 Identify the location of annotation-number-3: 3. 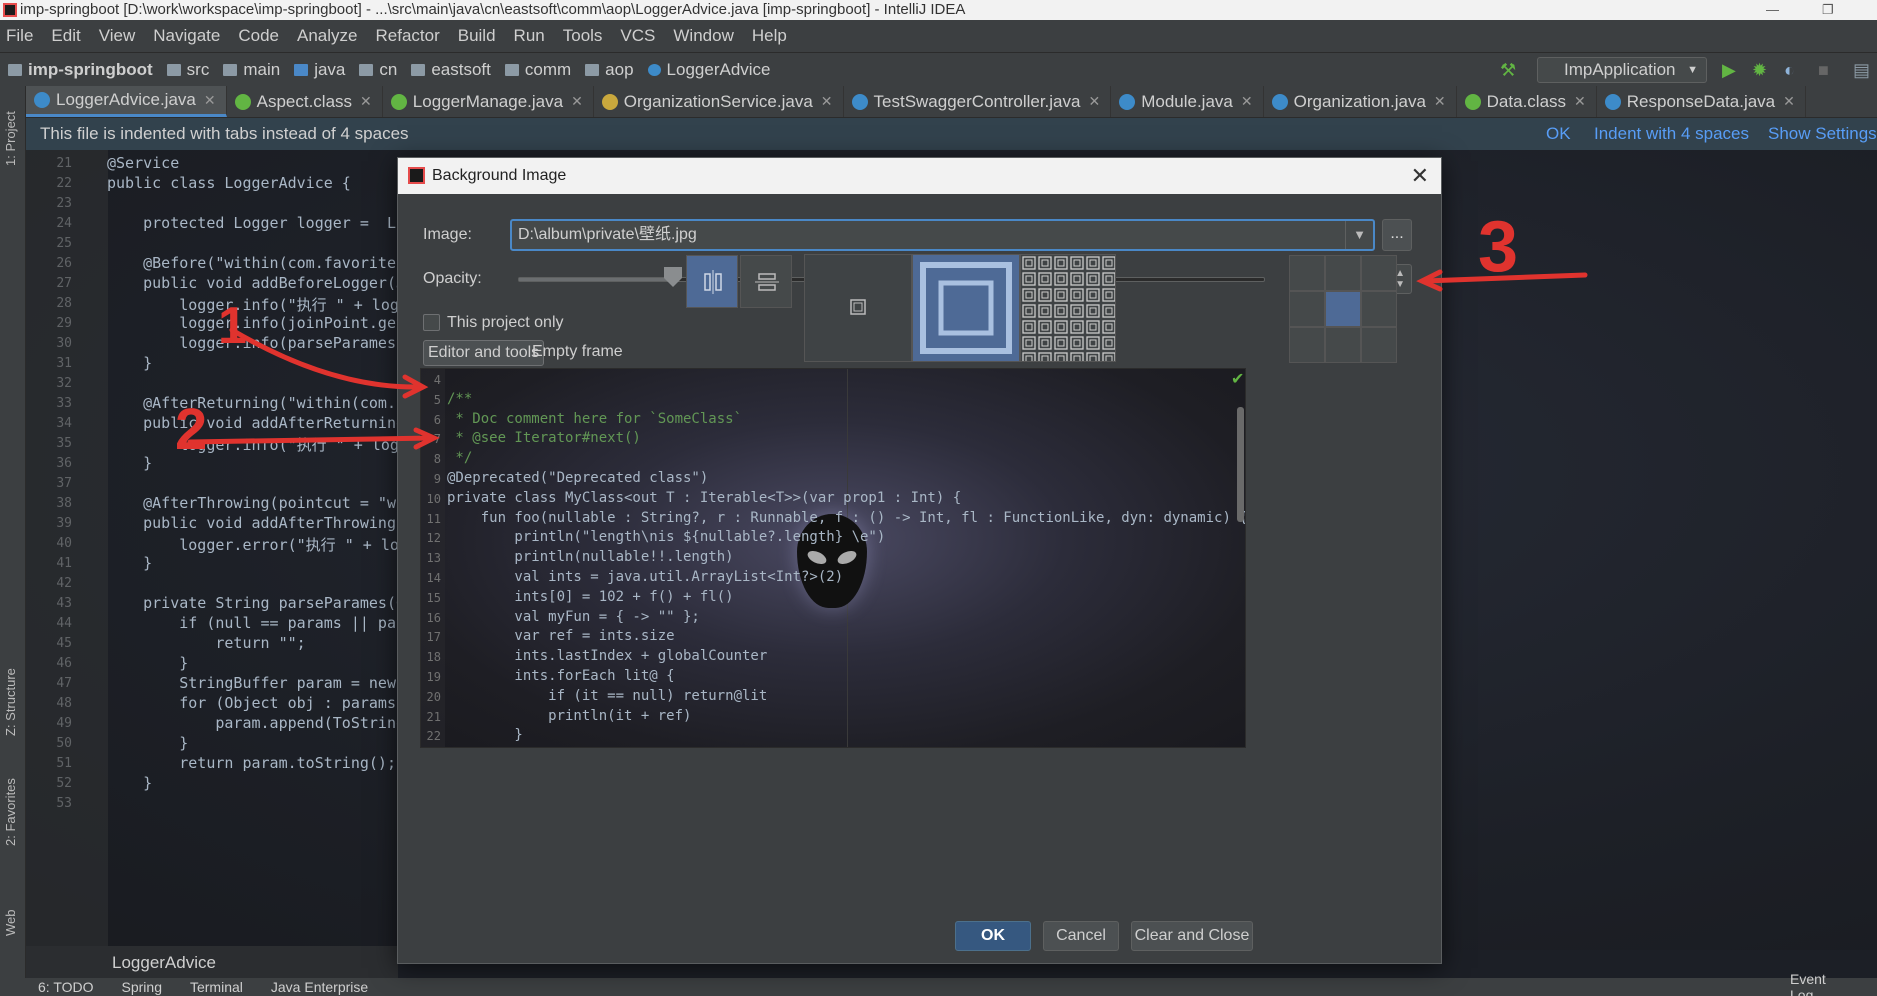
(1498, 247).